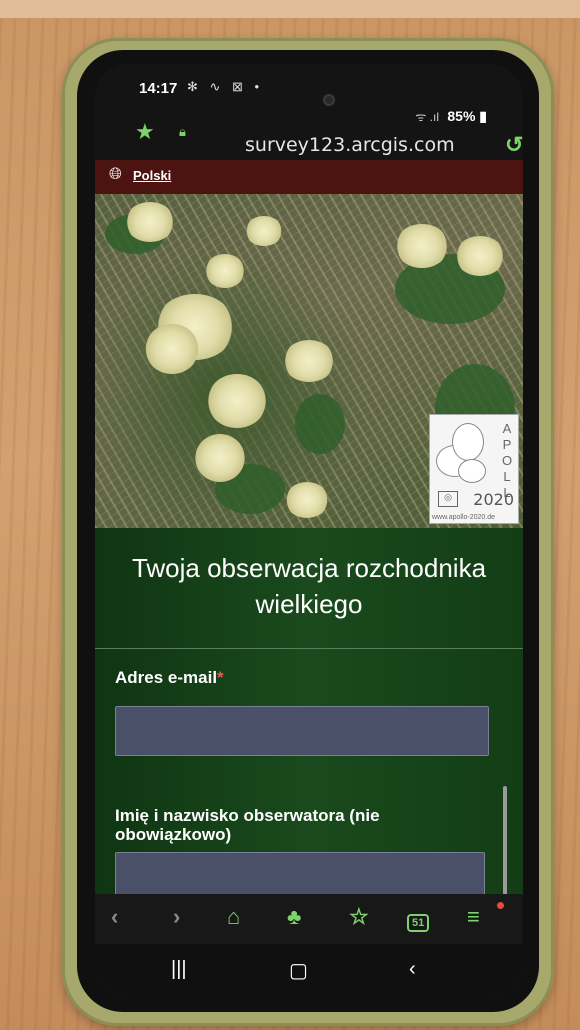  I want to click on forward-icon: ›, so click(176, 917).